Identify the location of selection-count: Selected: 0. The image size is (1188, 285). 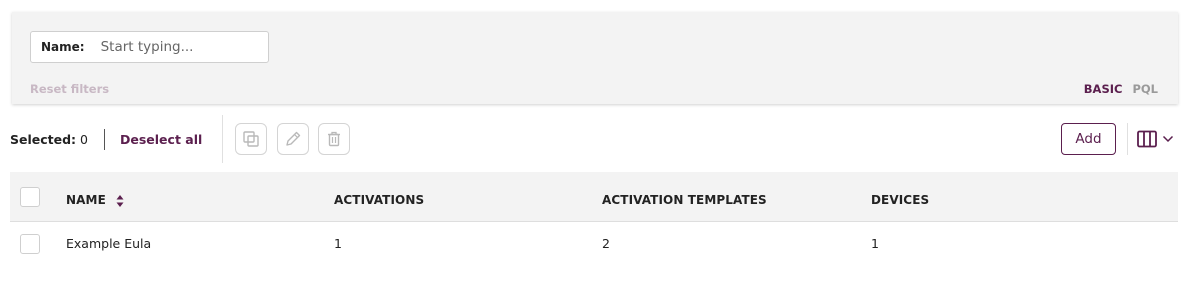
(49, 139).